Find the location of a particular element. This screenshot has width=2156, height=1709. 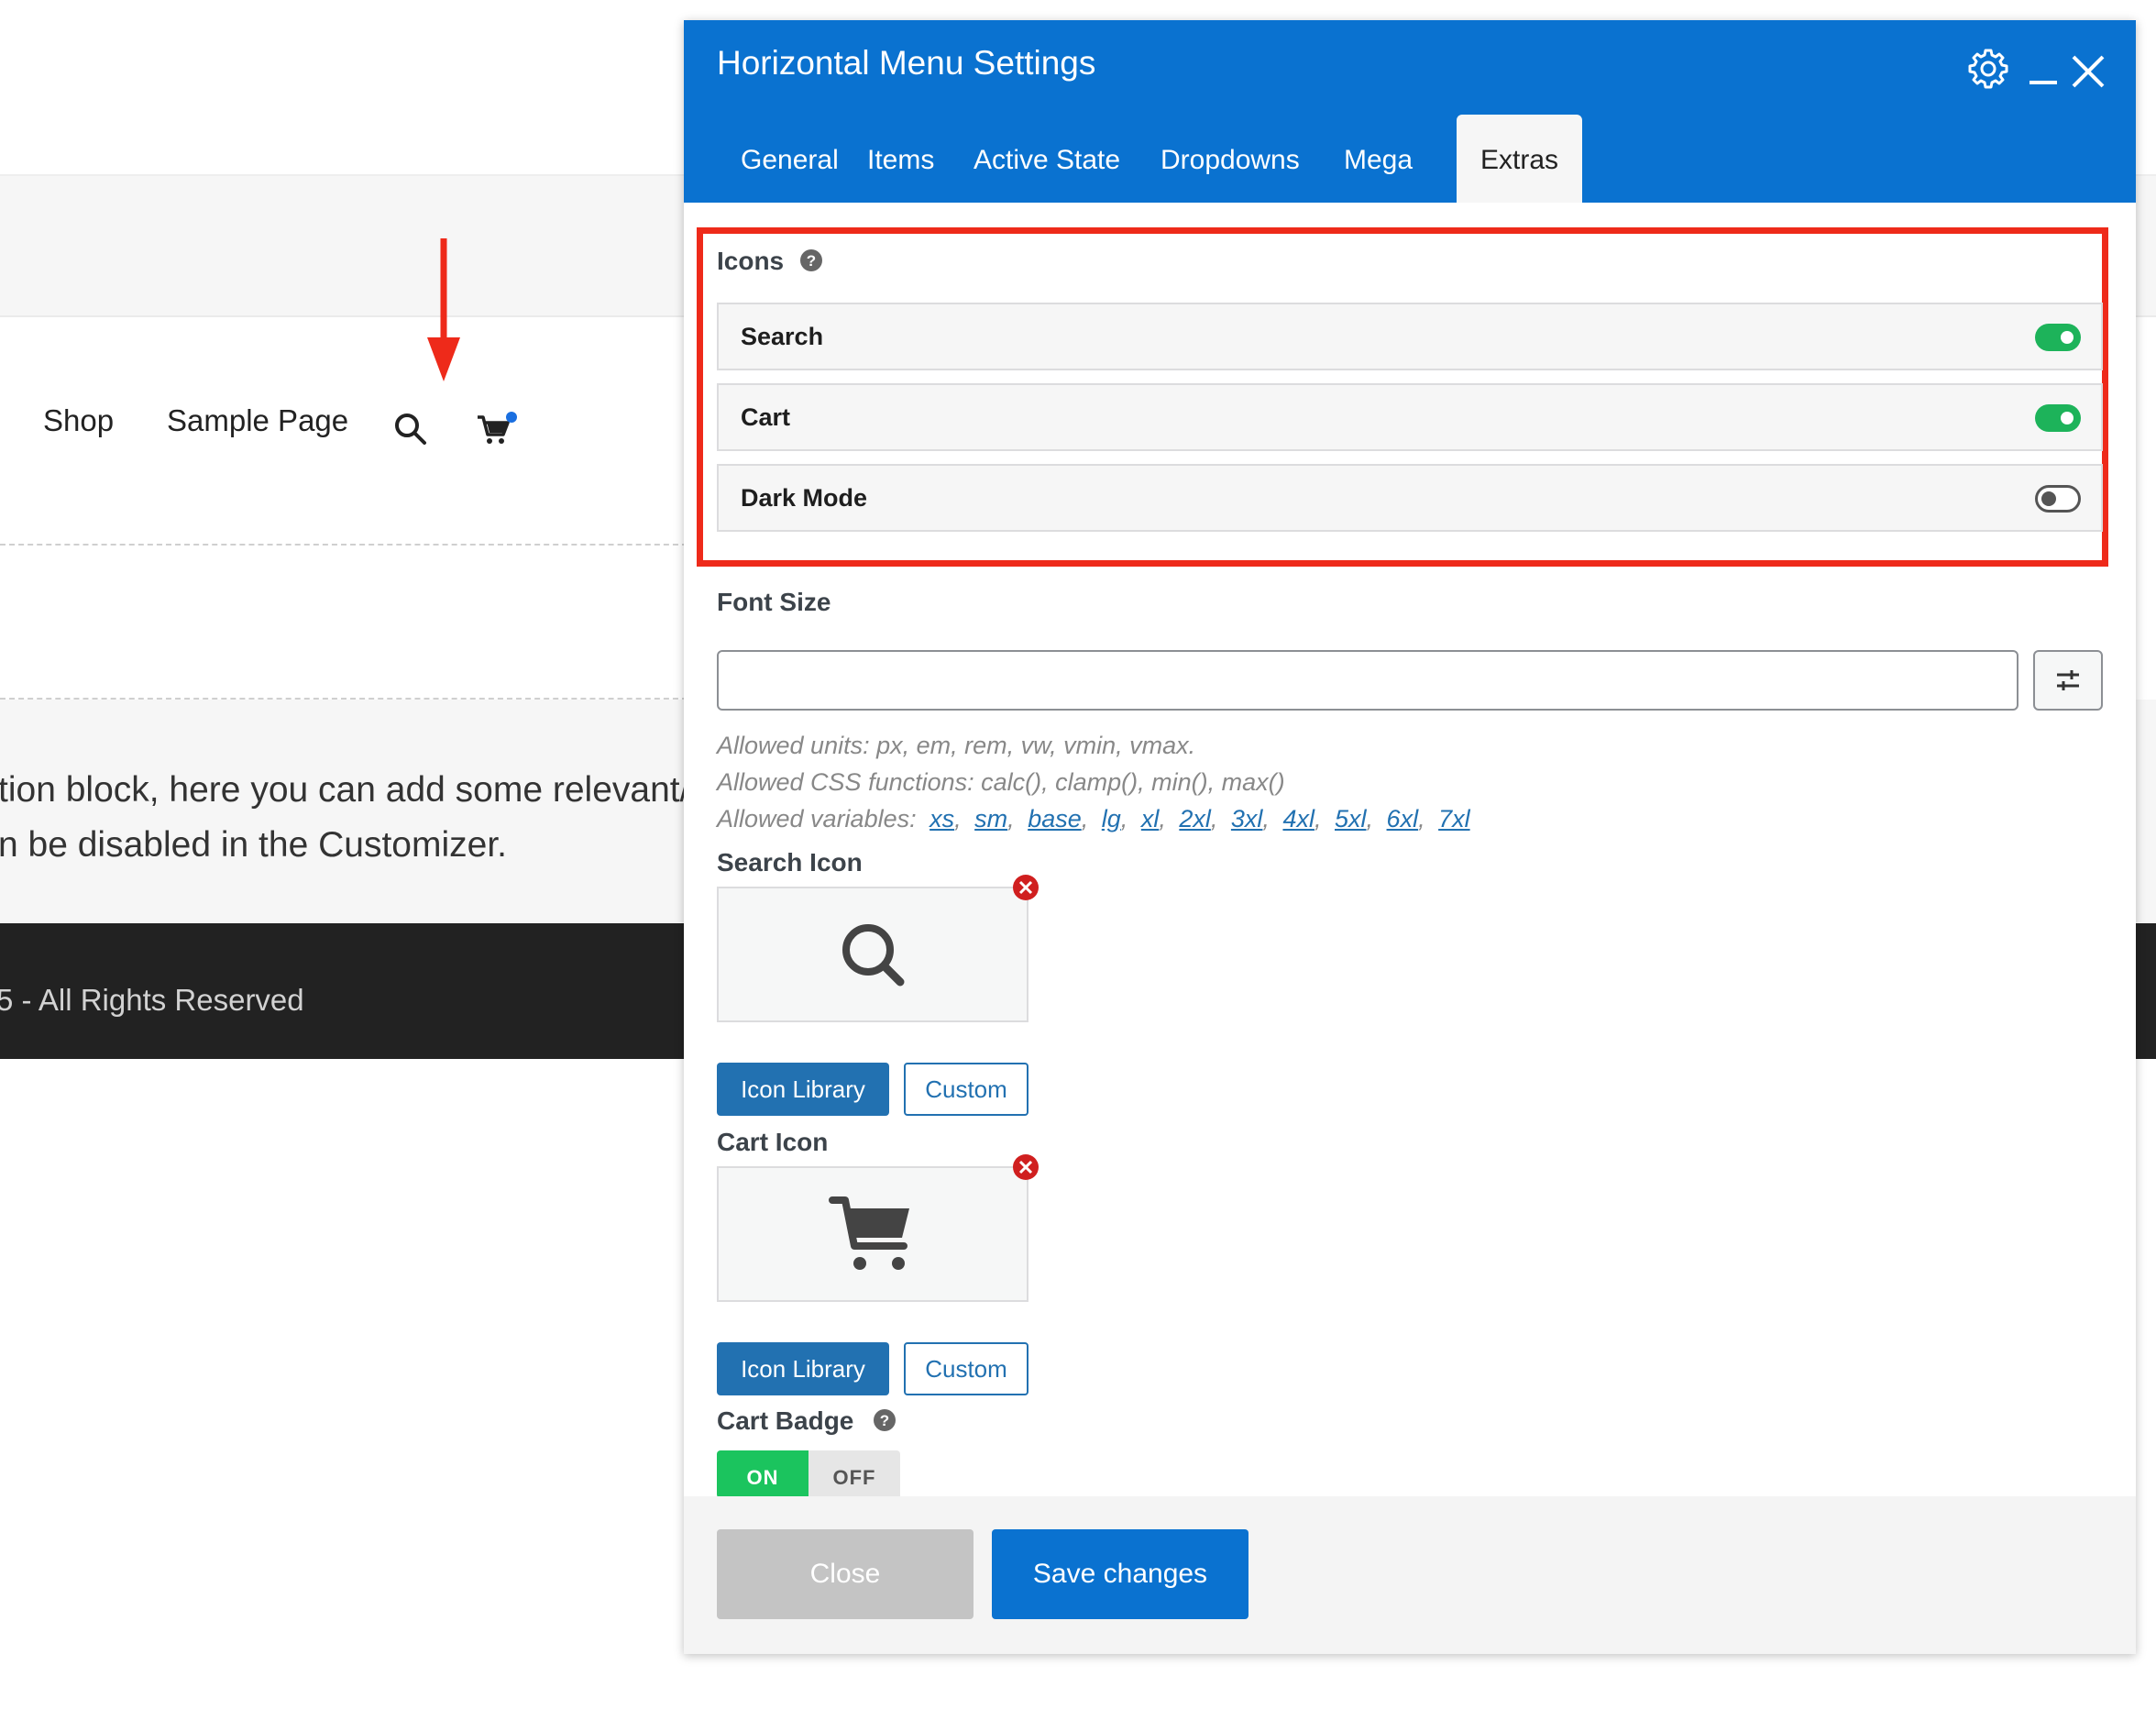

variable-link: 5xl is located at coordinates (1351, 819).